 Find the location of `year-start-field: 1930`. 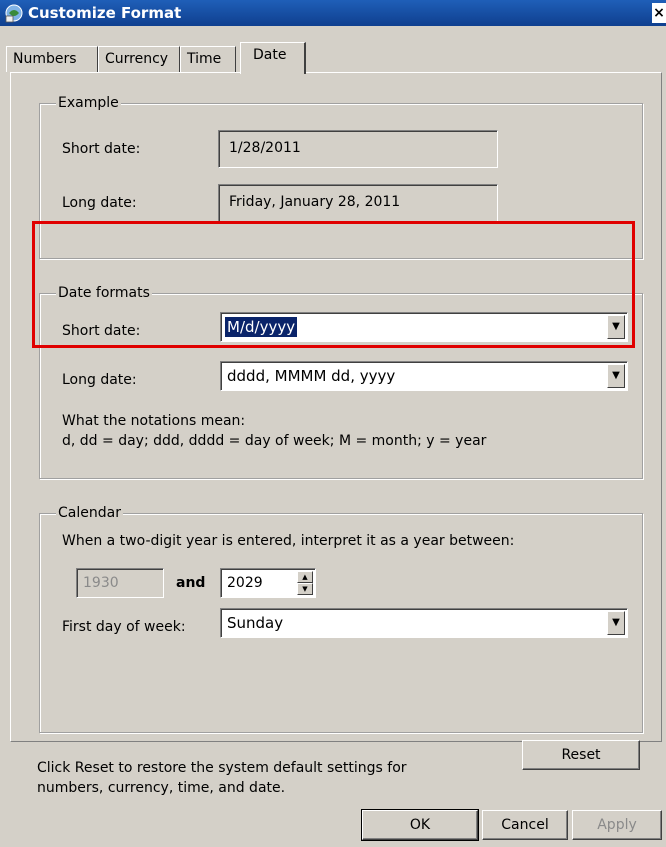

year-start-field: 1930 is located at coordinates (120, 583).